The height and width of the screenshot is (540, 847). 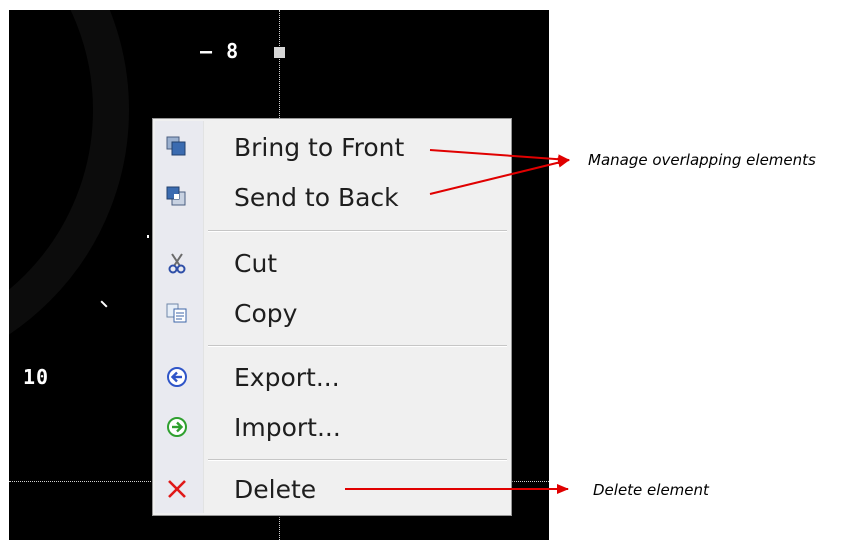 I want to click on annotation-delete: Delete element, so click(x=651, y=490).